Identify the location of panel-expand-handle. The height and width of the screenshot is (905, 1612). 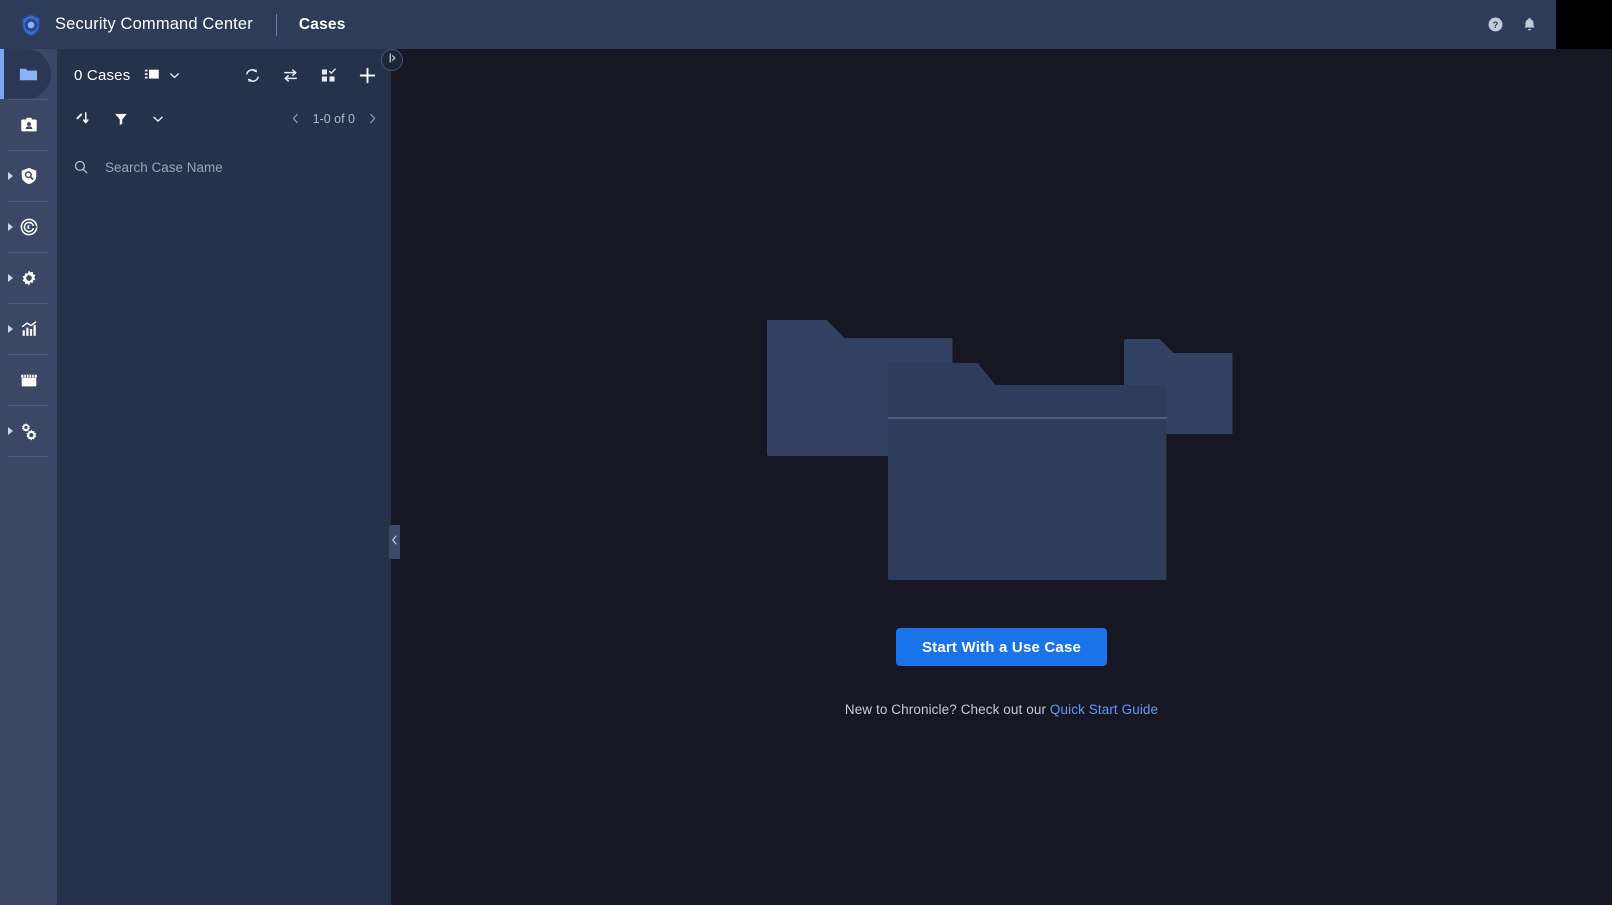
(392, 60).